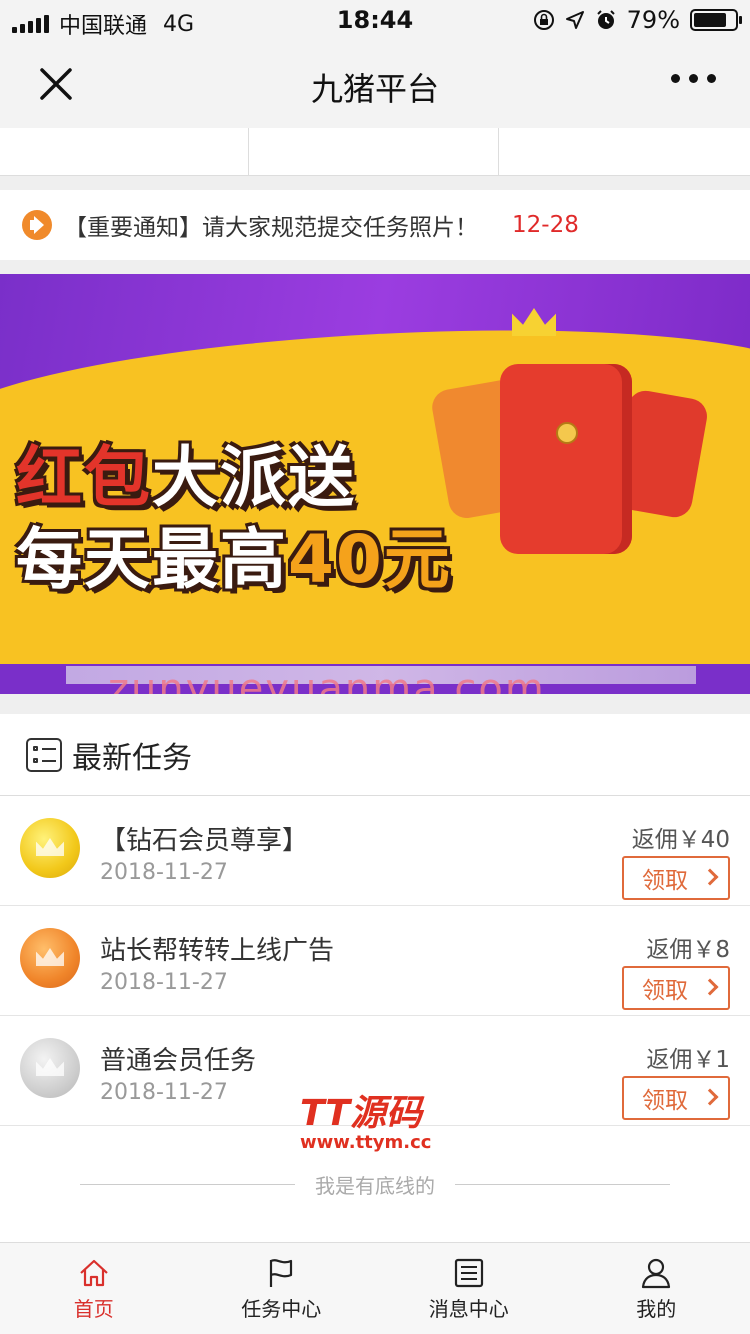  Describe the element at coordinates (361, 1113) in the screenshot. I see `ttym-watermark-title: TT源码` at that location.